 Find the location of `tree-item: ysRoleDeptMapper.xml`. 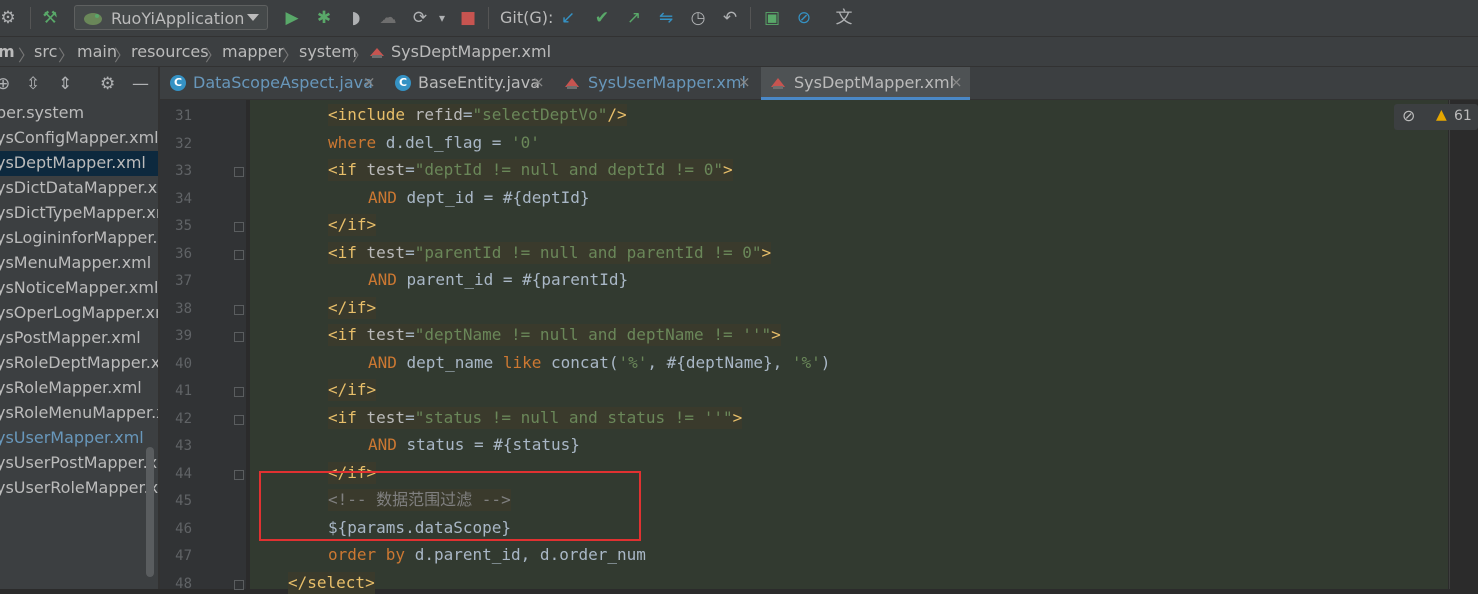

tree-item: ysRoleDeptMapper.xml is located at coordinates (79, 363).